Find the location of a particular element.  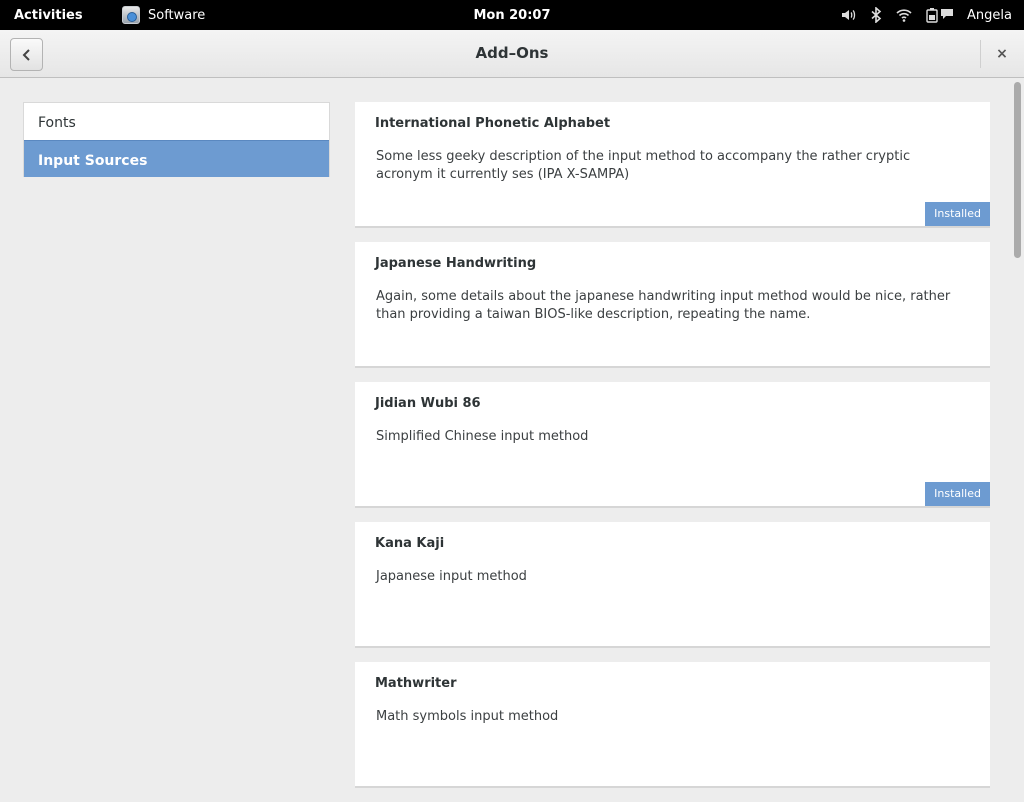

close-icon: × is located at coordinates (1002, 54).